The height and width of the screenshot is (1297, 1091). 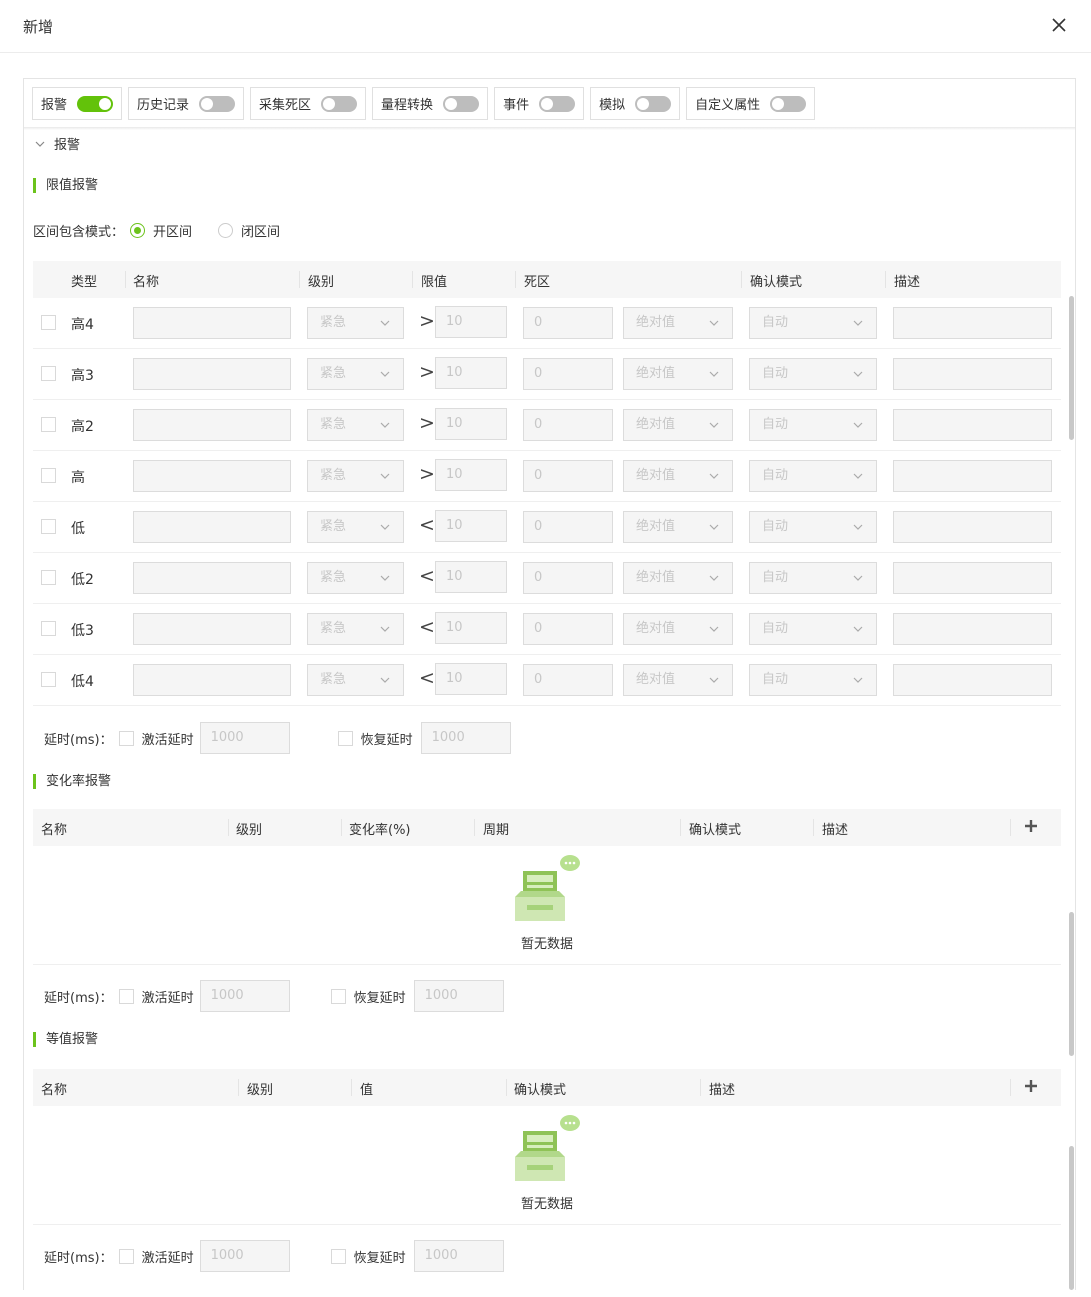 I want to click on switch-event: 事件, so click(x=539, y=103).